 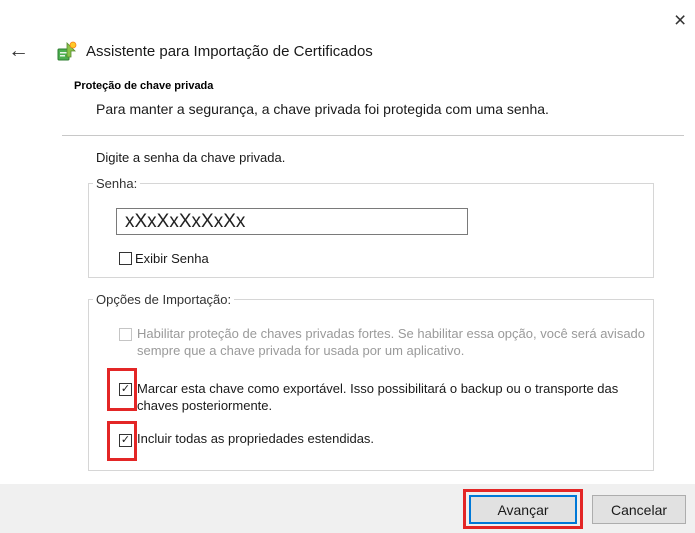 What do you see at coordinates (125, 334) in the screenshot?
I see `strong-protection-checkbox` at bounding box center [125, 334].